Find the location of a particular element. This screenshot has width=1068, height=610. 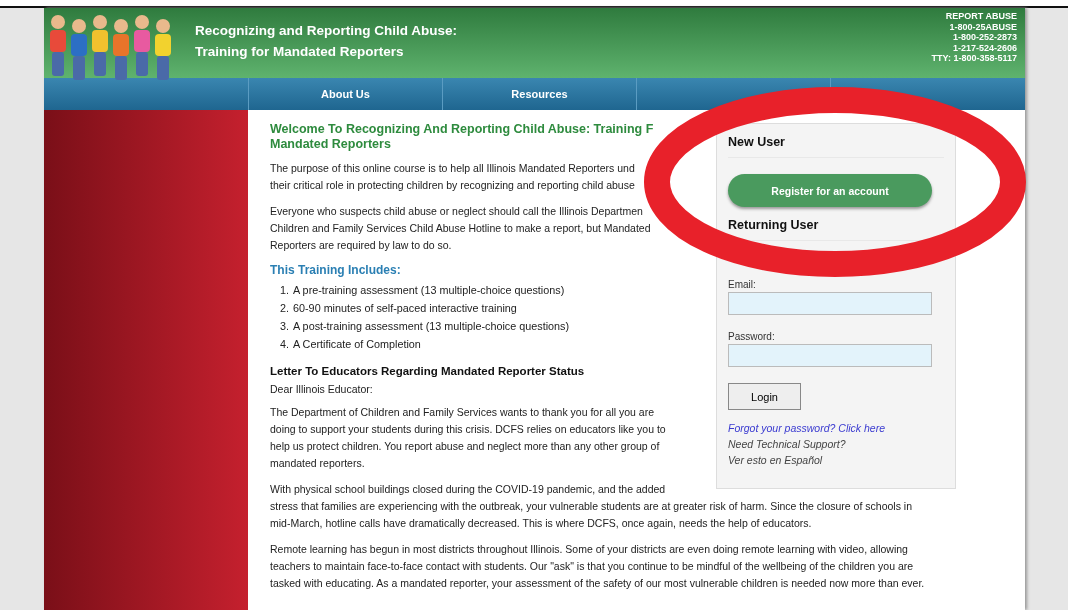

field-label: Email: is located at coordinates (742, 284).